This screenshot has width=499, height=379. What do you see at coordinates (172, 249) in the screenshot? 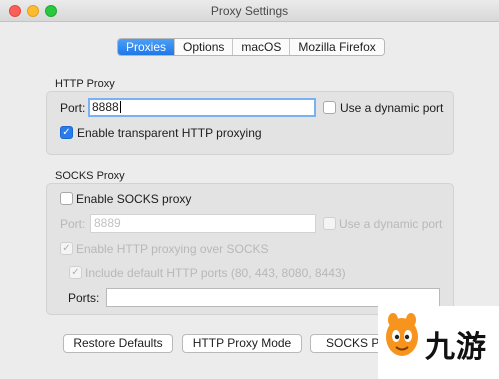
I see `http-over-socks-label: Enable HTTP proxying over SOCKS` at bounding box center [172, 249].